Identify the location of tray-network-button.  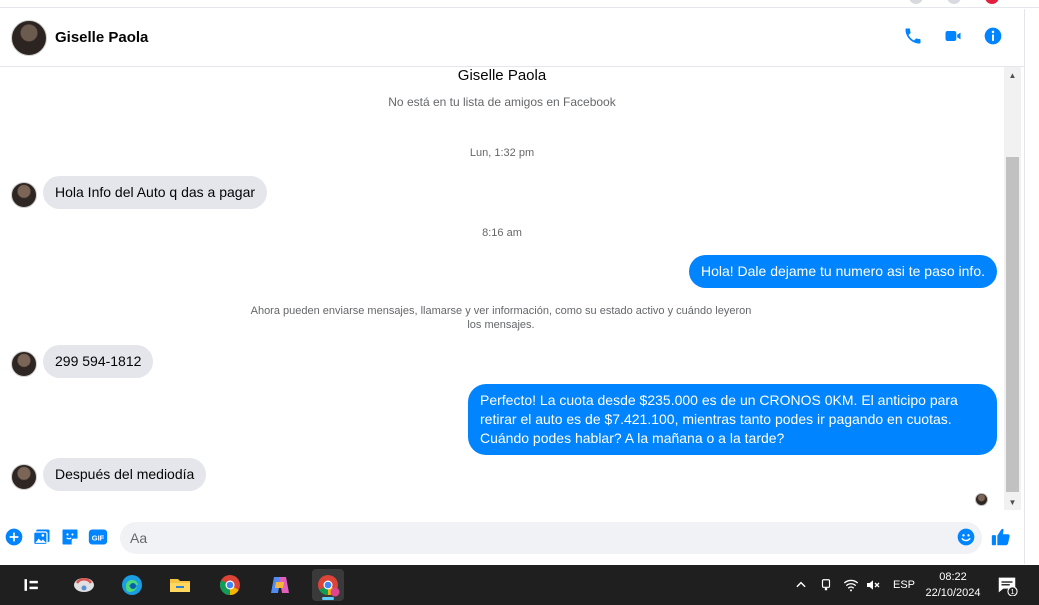
(851, 585).